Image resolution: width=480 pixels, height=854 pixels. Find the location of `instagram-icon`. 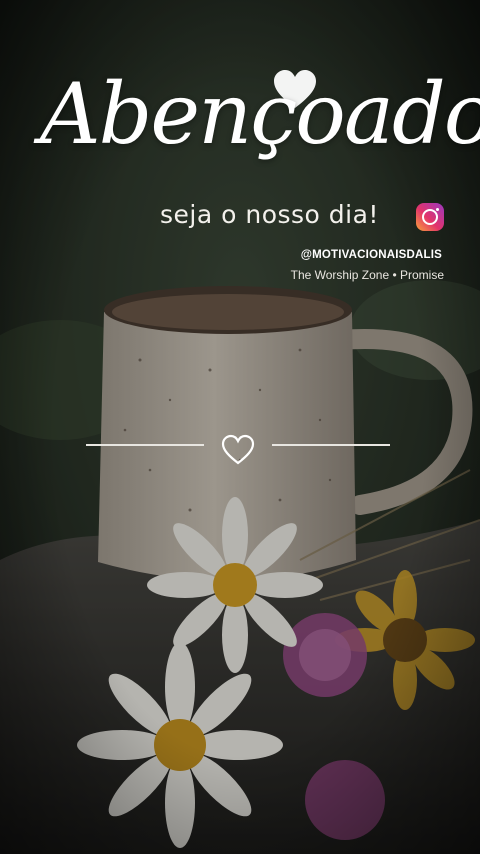

instagram-icon is located at coordinates (430, 217).